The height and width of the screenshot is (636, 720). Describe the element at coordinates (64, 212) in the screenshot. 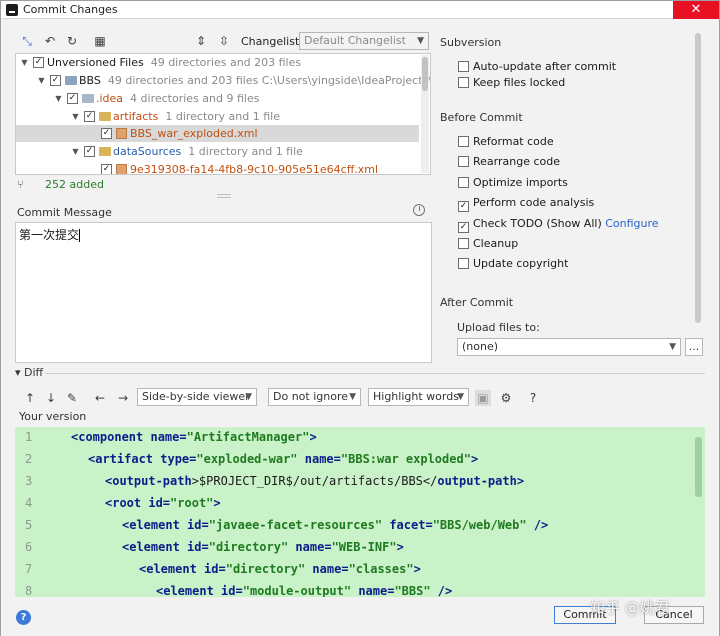

I see `commit-message-label: Commit Message` at that location.